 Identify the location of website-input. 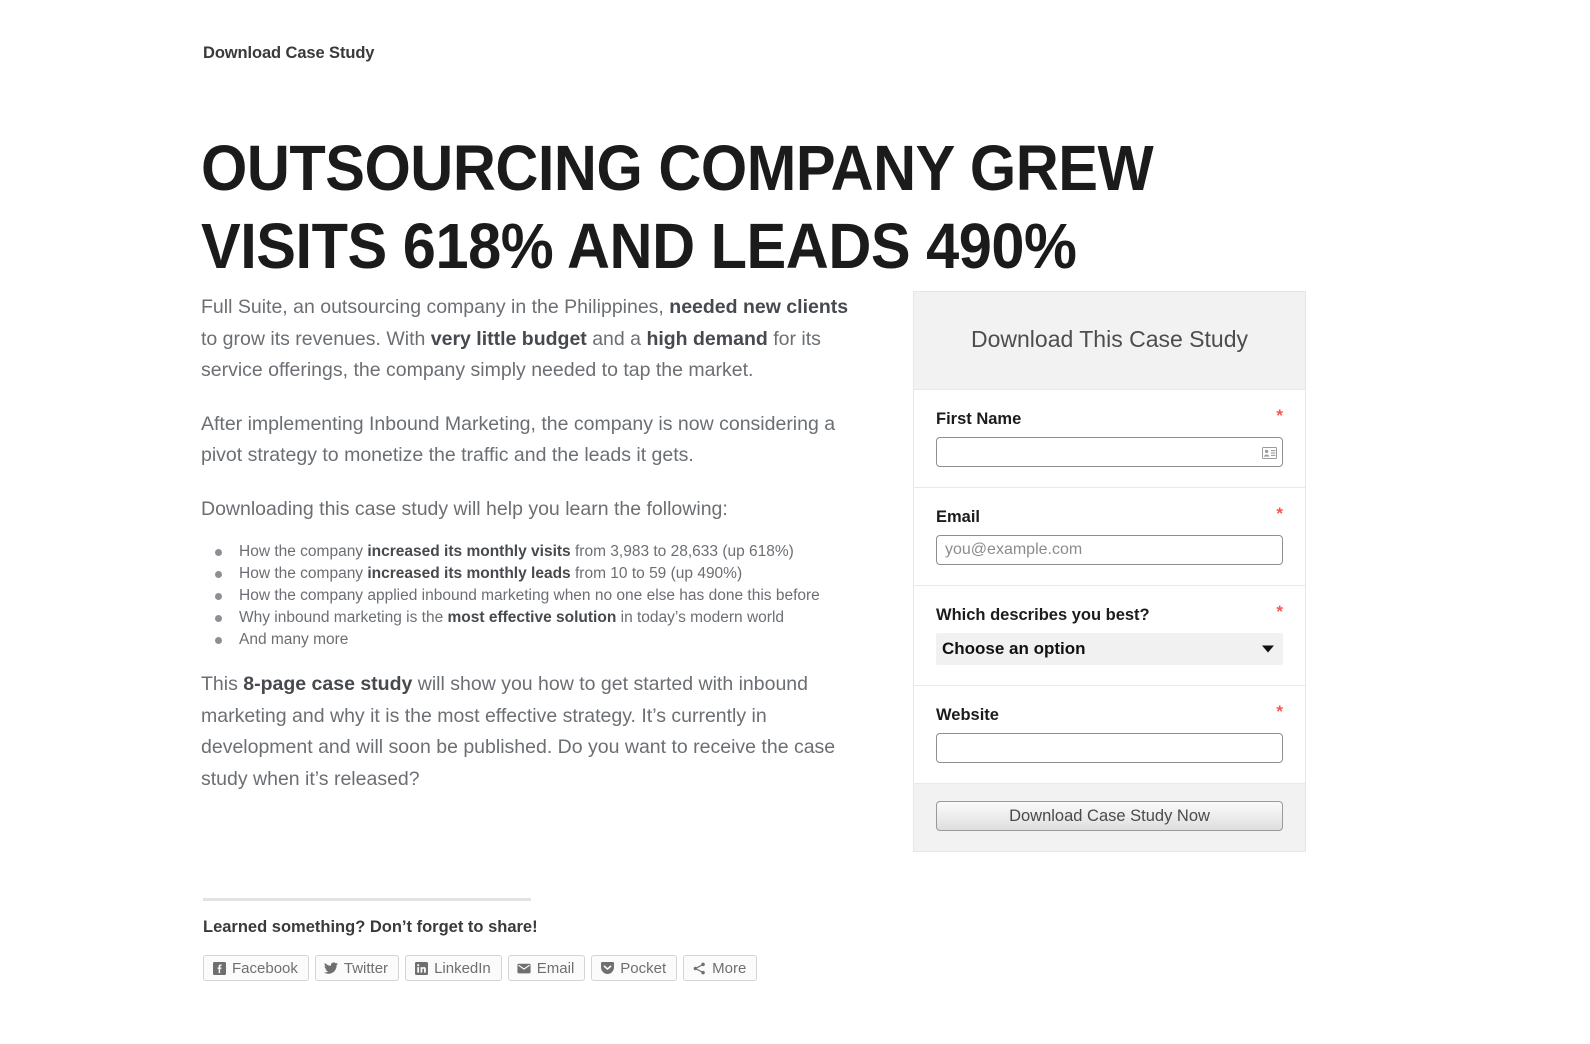
(1109, 748).